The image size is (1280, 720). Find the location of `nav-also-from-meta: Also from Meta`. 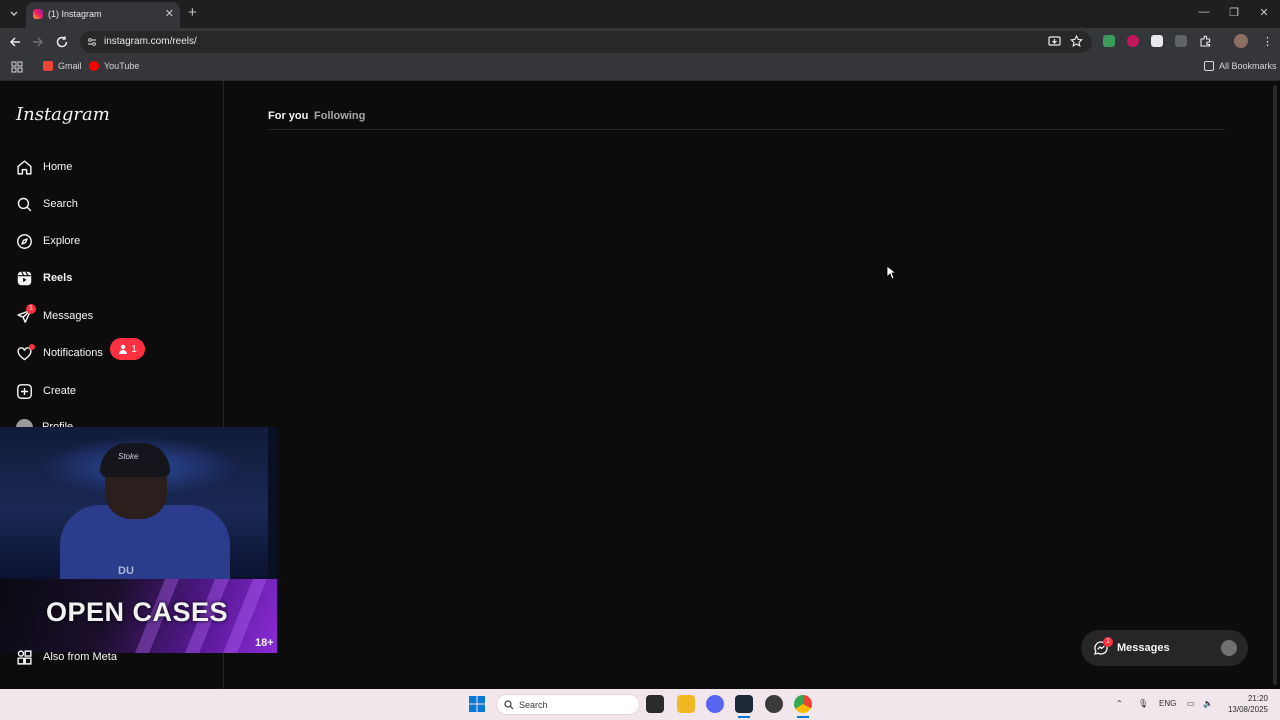

nav-also-from-meta: Also from Meta is located at coordinates (66, 657).